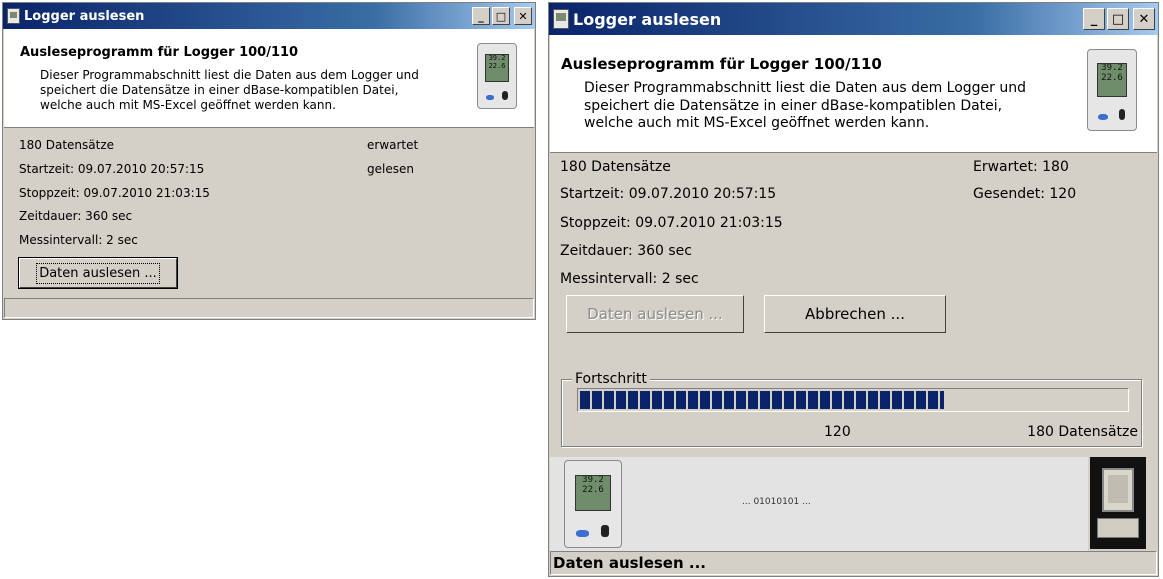  What do you see at coordinates (611, 379) in the screenshot?
I see `progress-legend: Fortschritt` at bounding box center [611, 379].